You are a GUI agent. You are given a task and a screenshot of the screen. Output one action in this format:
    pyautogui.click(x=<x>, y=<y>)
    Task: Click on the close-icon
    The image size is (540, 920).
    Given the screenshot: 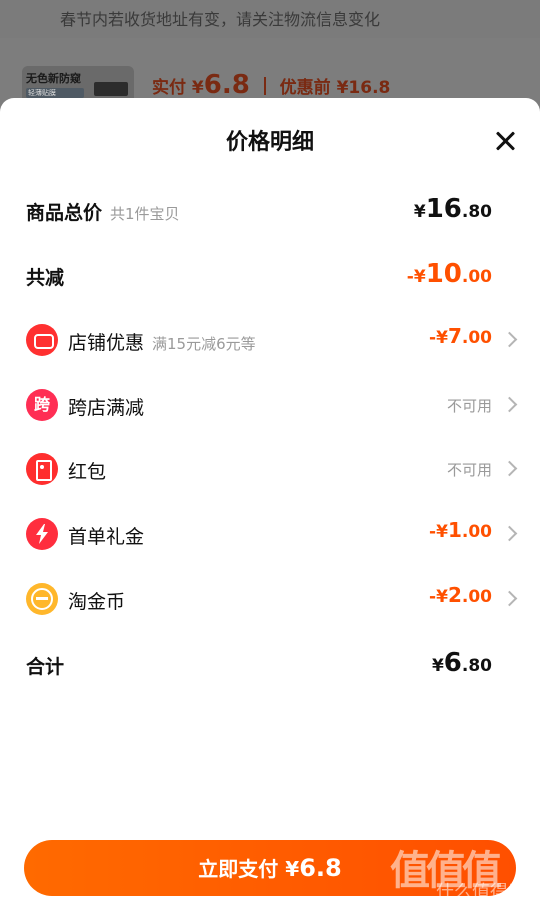 What is the action you would take?
    pyautogui.click(x=505, y=141)
    